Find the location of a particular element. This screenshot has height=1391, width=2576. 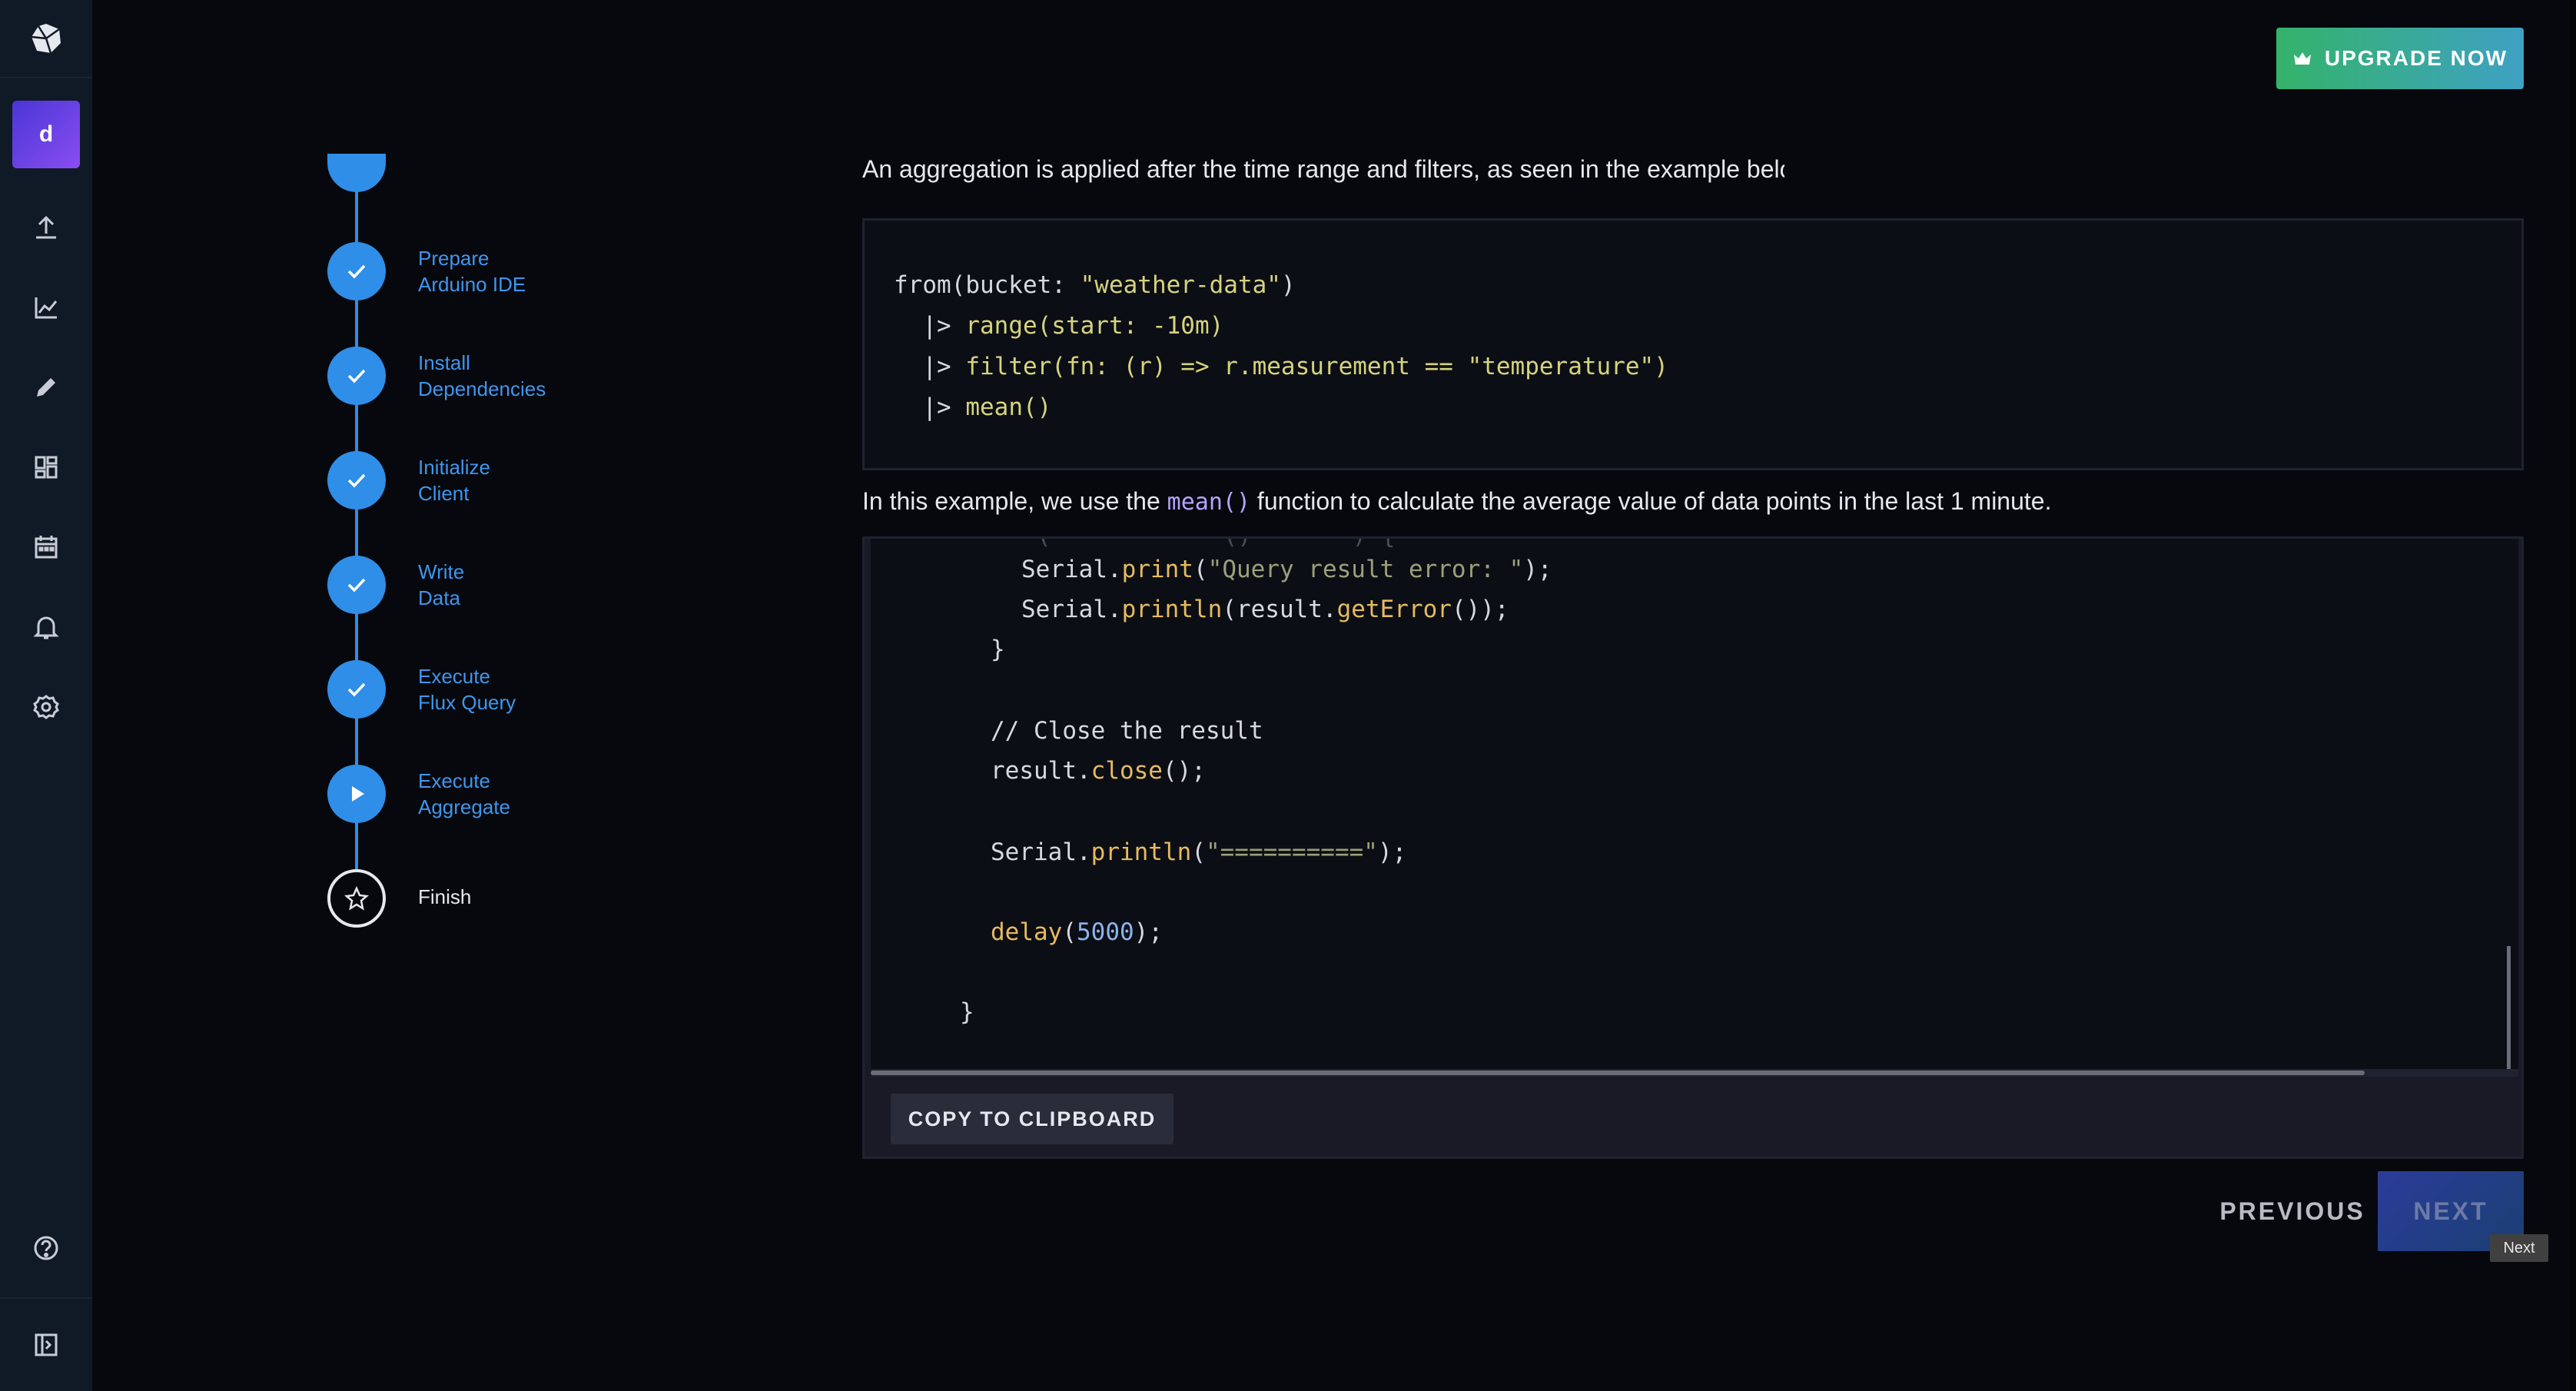

horizontal-scrollbar is located at coordinates (1694, 1073).